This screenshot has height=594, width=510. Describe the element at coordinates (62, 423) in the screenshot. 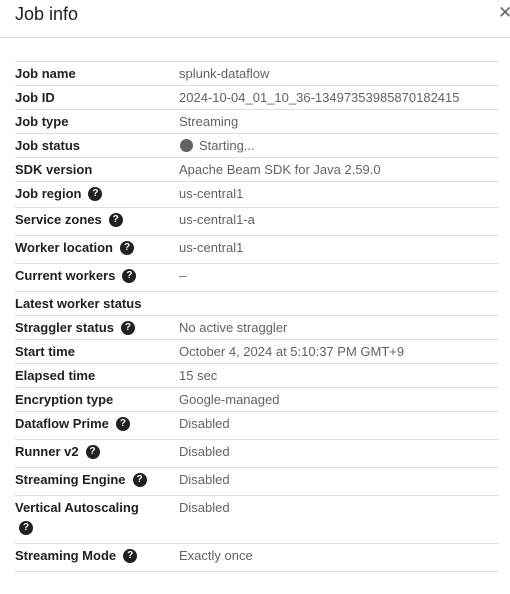

I see `field-label: Dataflow Prime` at that location.